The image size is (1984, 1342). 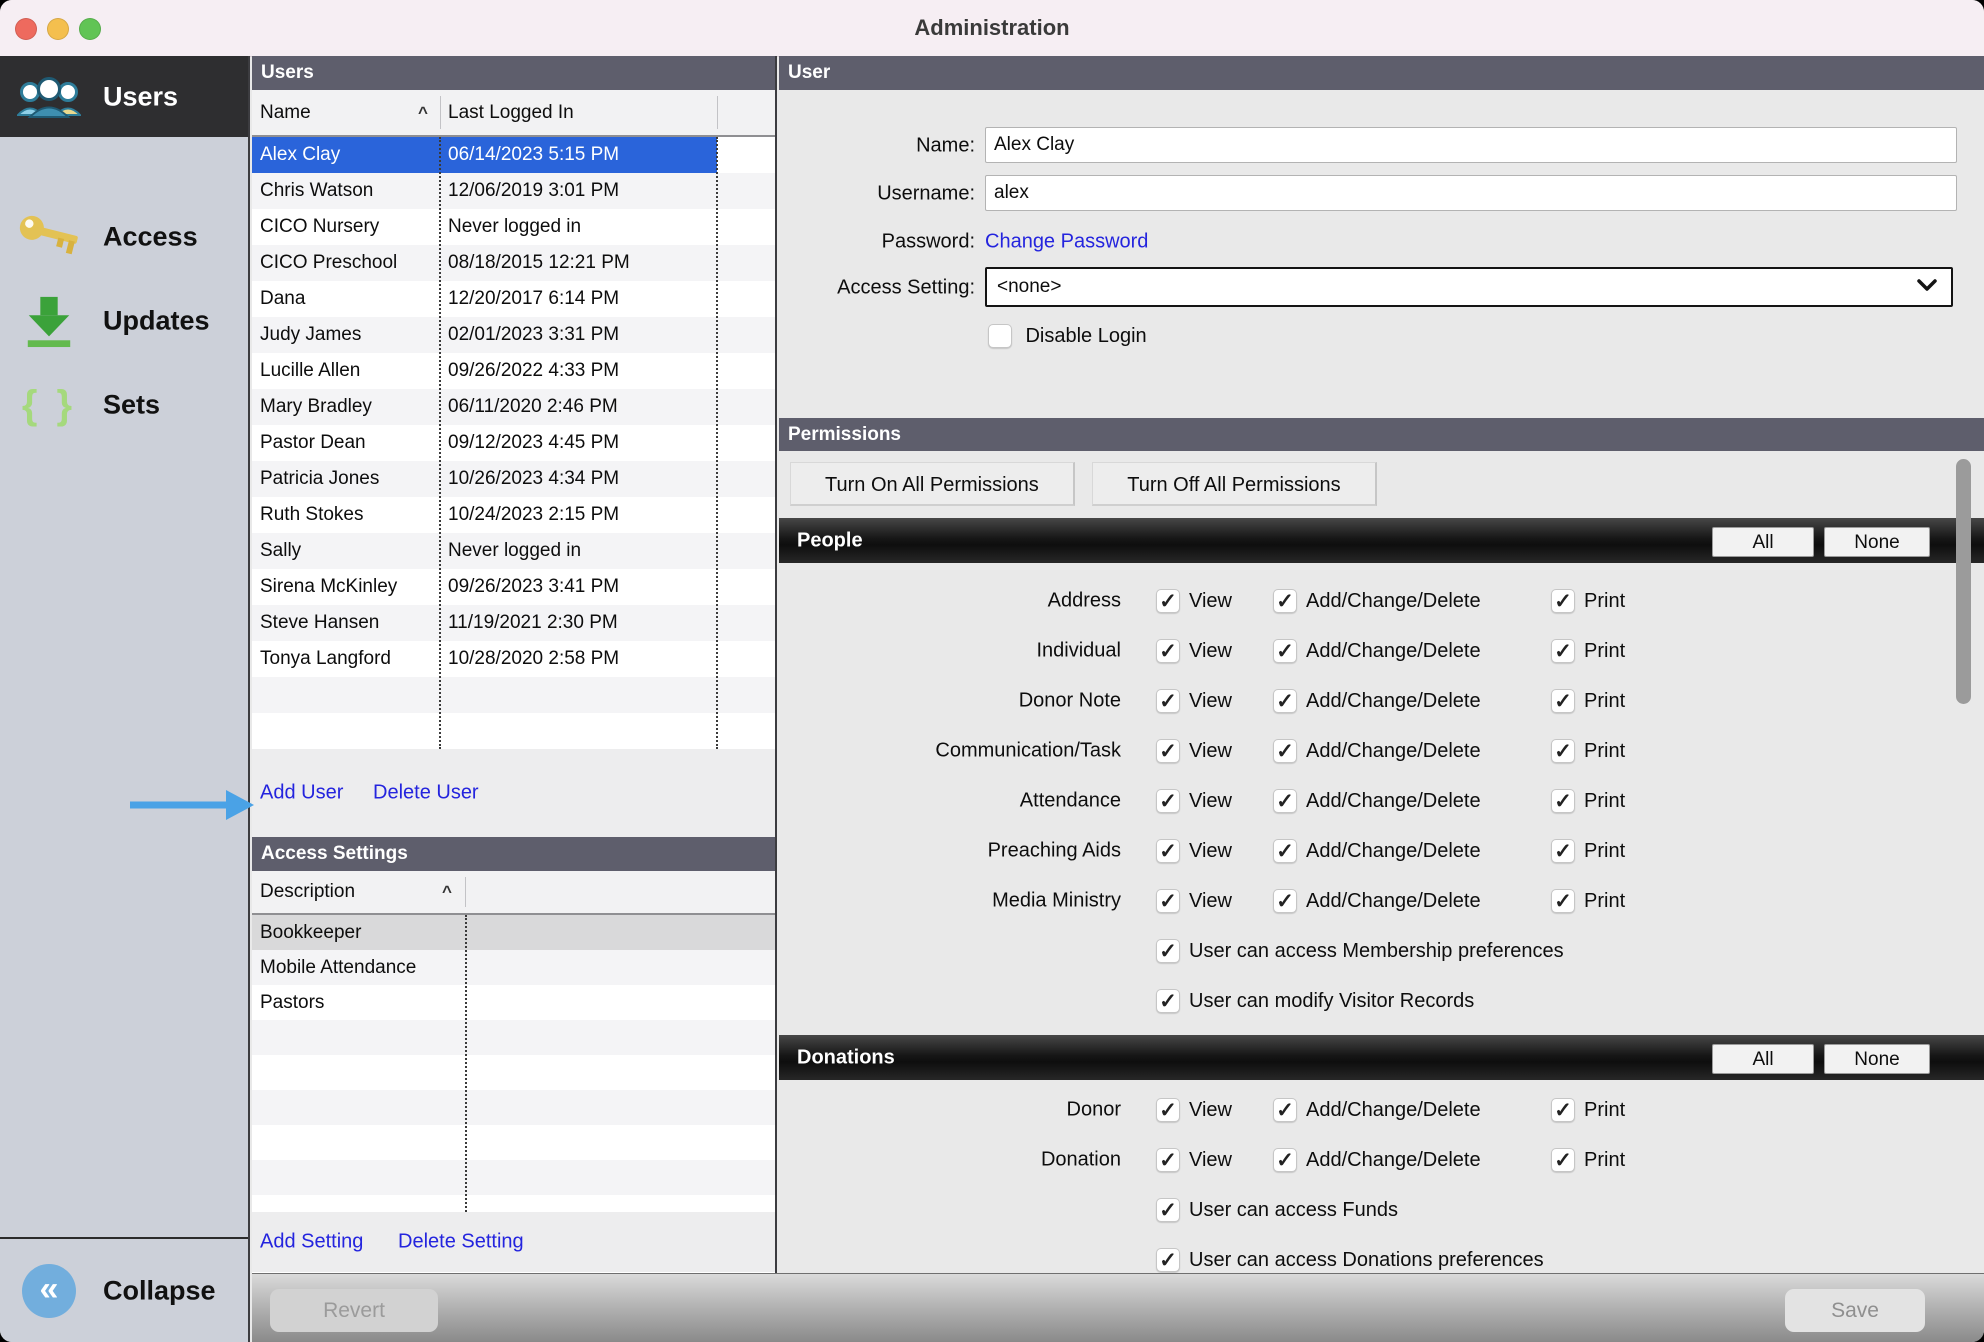 I want to click on user-row: Sirena McKinley 09/26/2023 3:41 PM, so click(x=513, y=587).